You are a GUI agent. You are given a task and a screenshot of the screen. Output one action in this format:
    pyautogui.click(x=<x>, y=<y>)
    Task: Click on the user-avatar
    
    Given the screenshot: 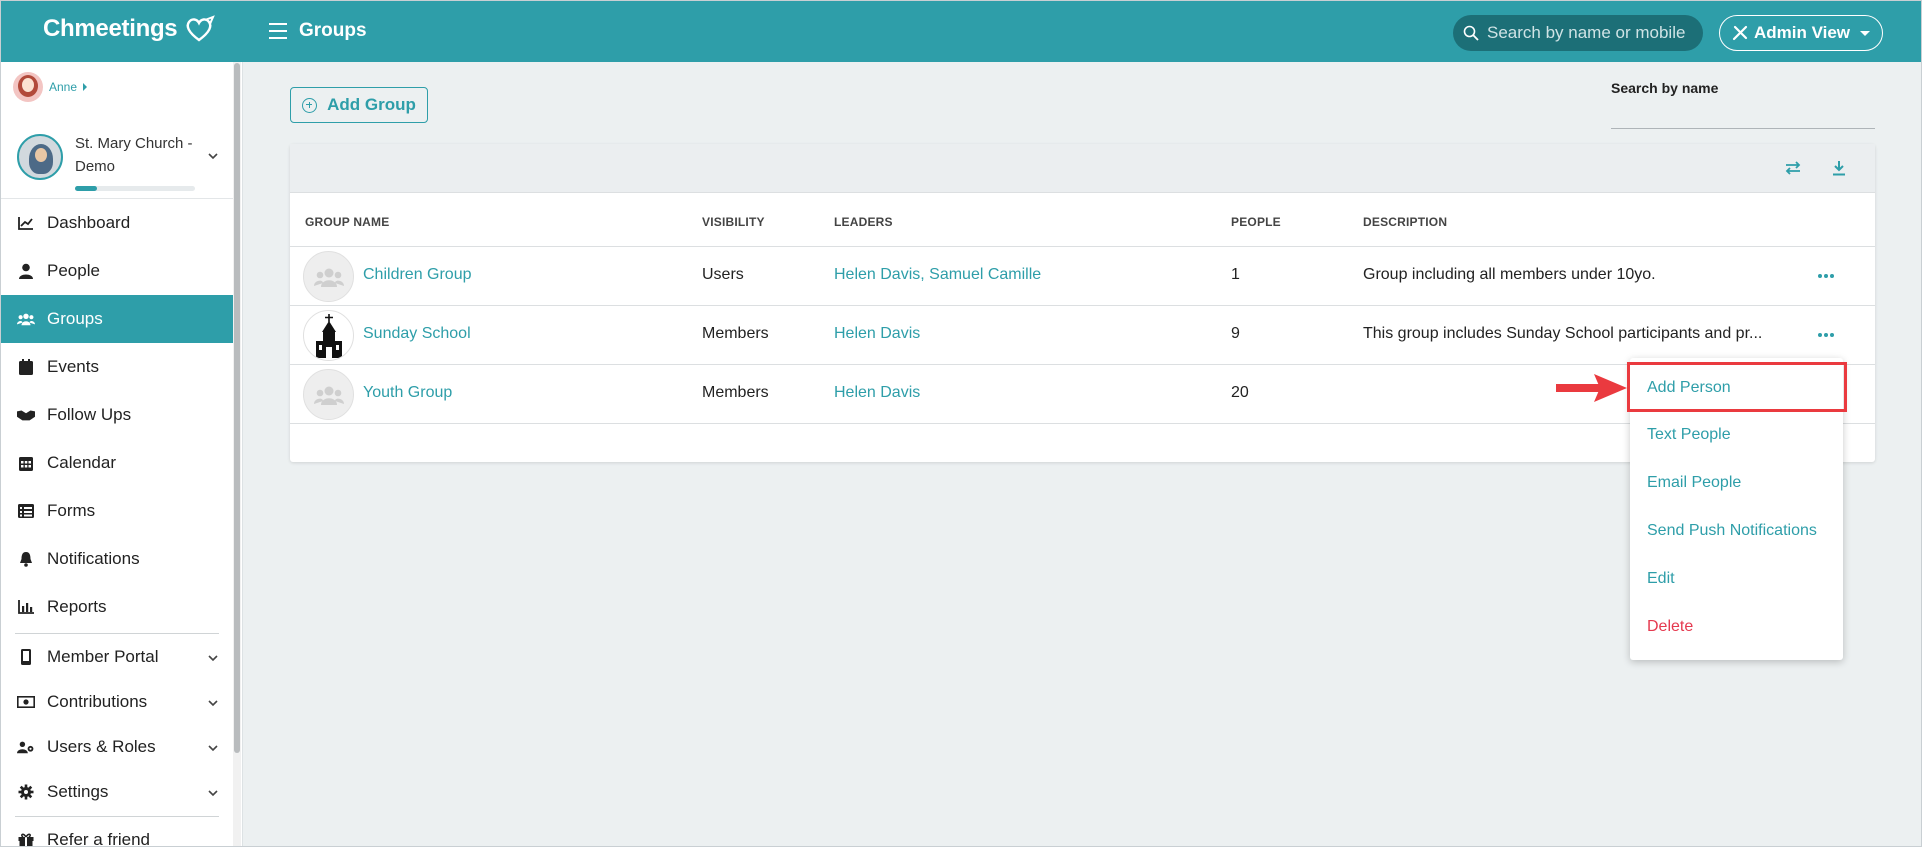 What is the action you would take?
    pyautogui.click(x=28, y=87)
    